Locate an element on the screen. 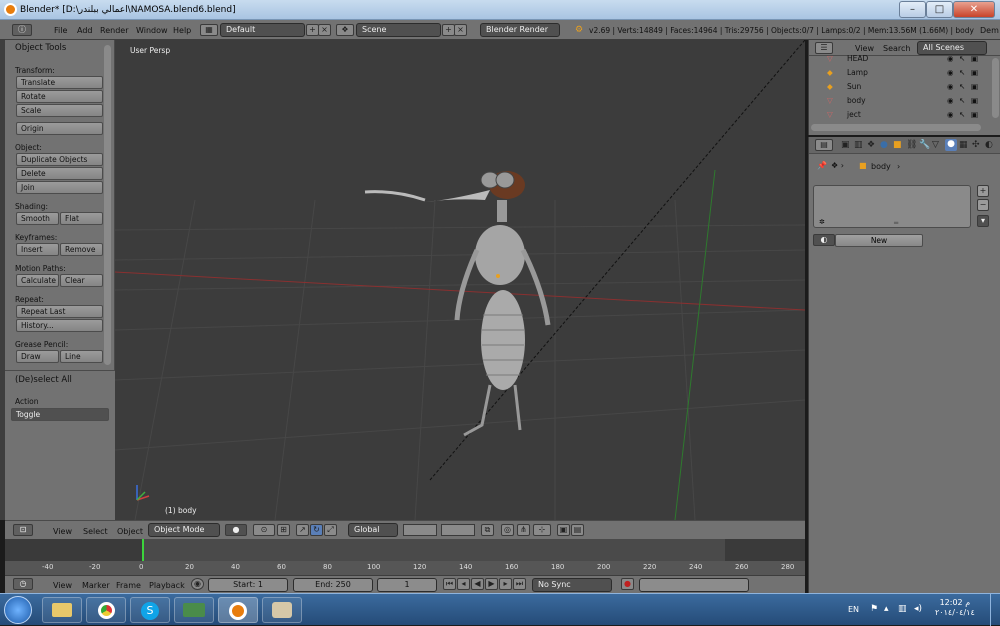  outliner-v-scrollbar is located at coordinates (995, 88).